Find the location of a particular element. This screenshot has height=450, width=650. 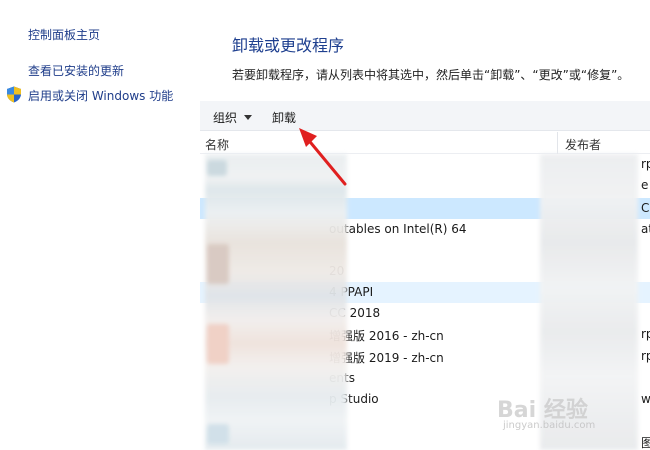

program-publisher: ati is located at coordinates (645, 229).